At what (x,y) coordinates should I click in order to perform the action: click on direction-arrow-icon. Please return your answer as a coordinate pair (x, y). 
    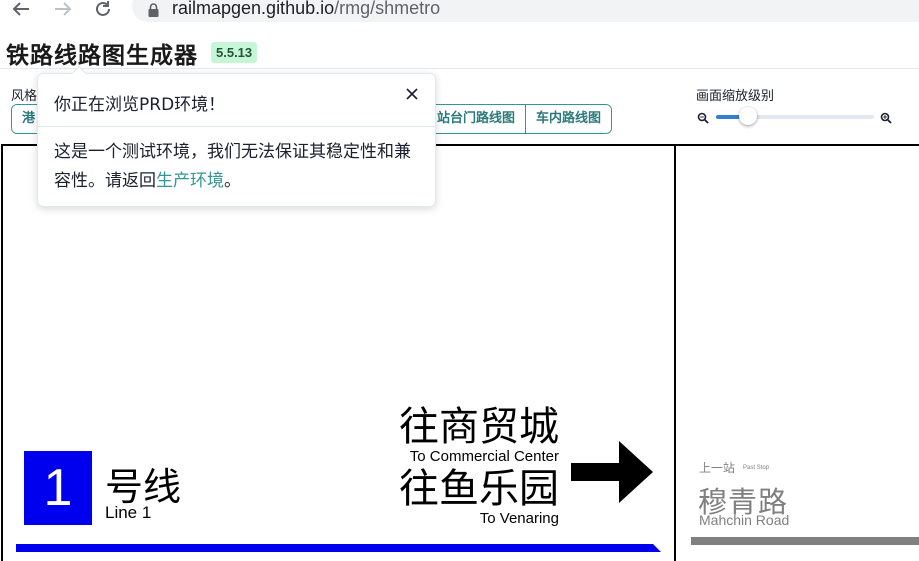
    Looking at the image, I should click on (612, 472).